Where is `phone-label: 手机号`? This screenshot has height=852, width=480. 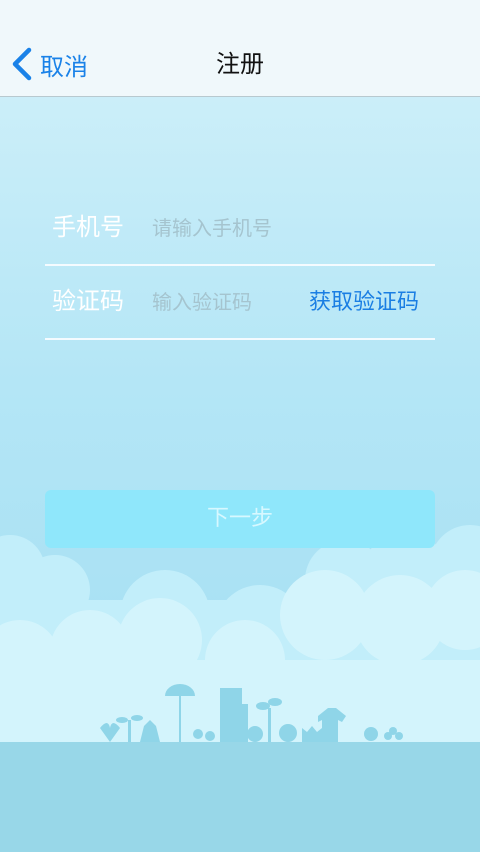 phone-label: 手机号 is located at coordinates (88, 227).